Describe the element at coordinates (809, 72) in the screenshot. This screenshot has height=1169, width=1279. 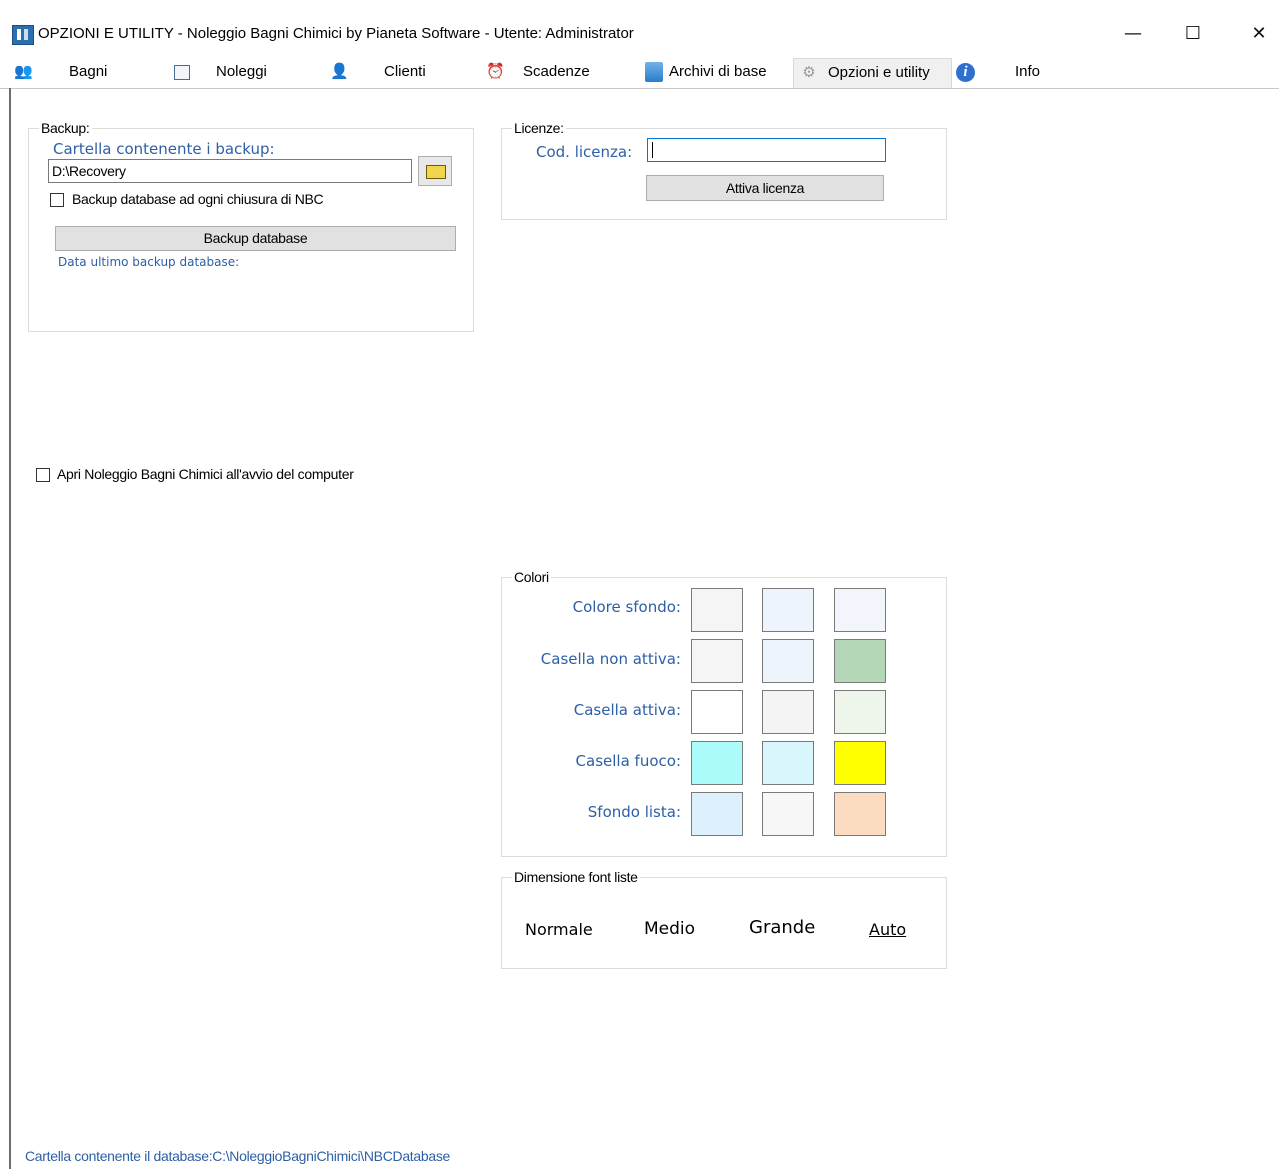
I see `gear-icon: ⚙` at that location.